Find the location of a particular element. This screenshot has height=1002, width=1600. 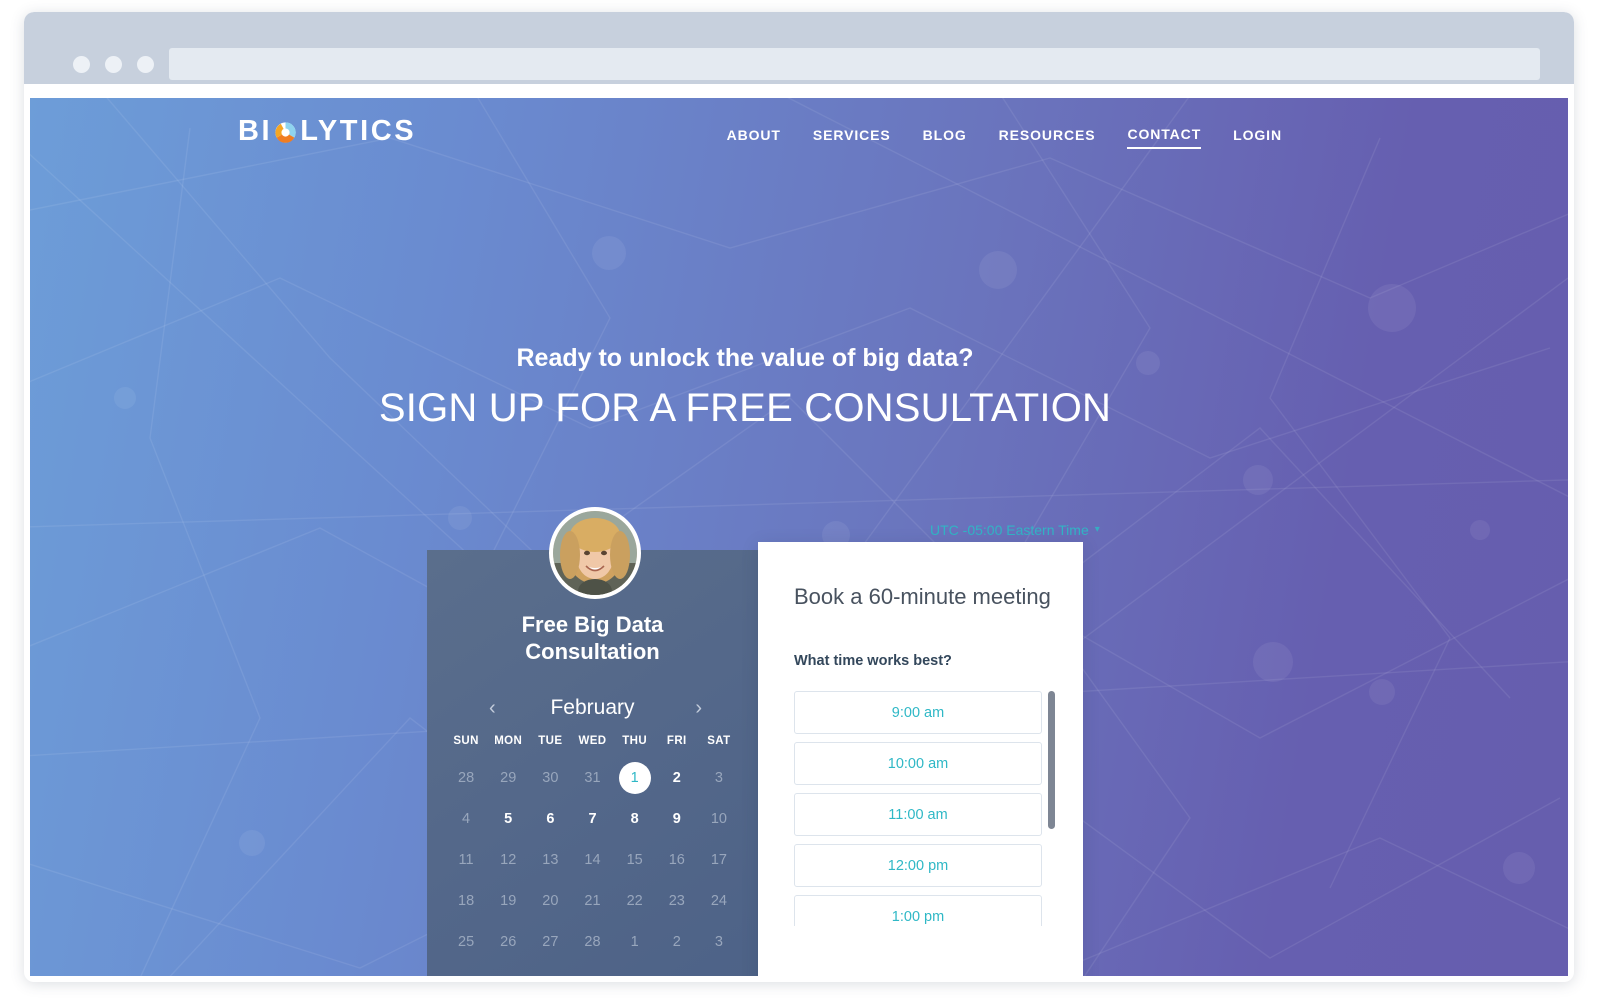

calendar-day-12: 12 is located at coordinates (508, 859).